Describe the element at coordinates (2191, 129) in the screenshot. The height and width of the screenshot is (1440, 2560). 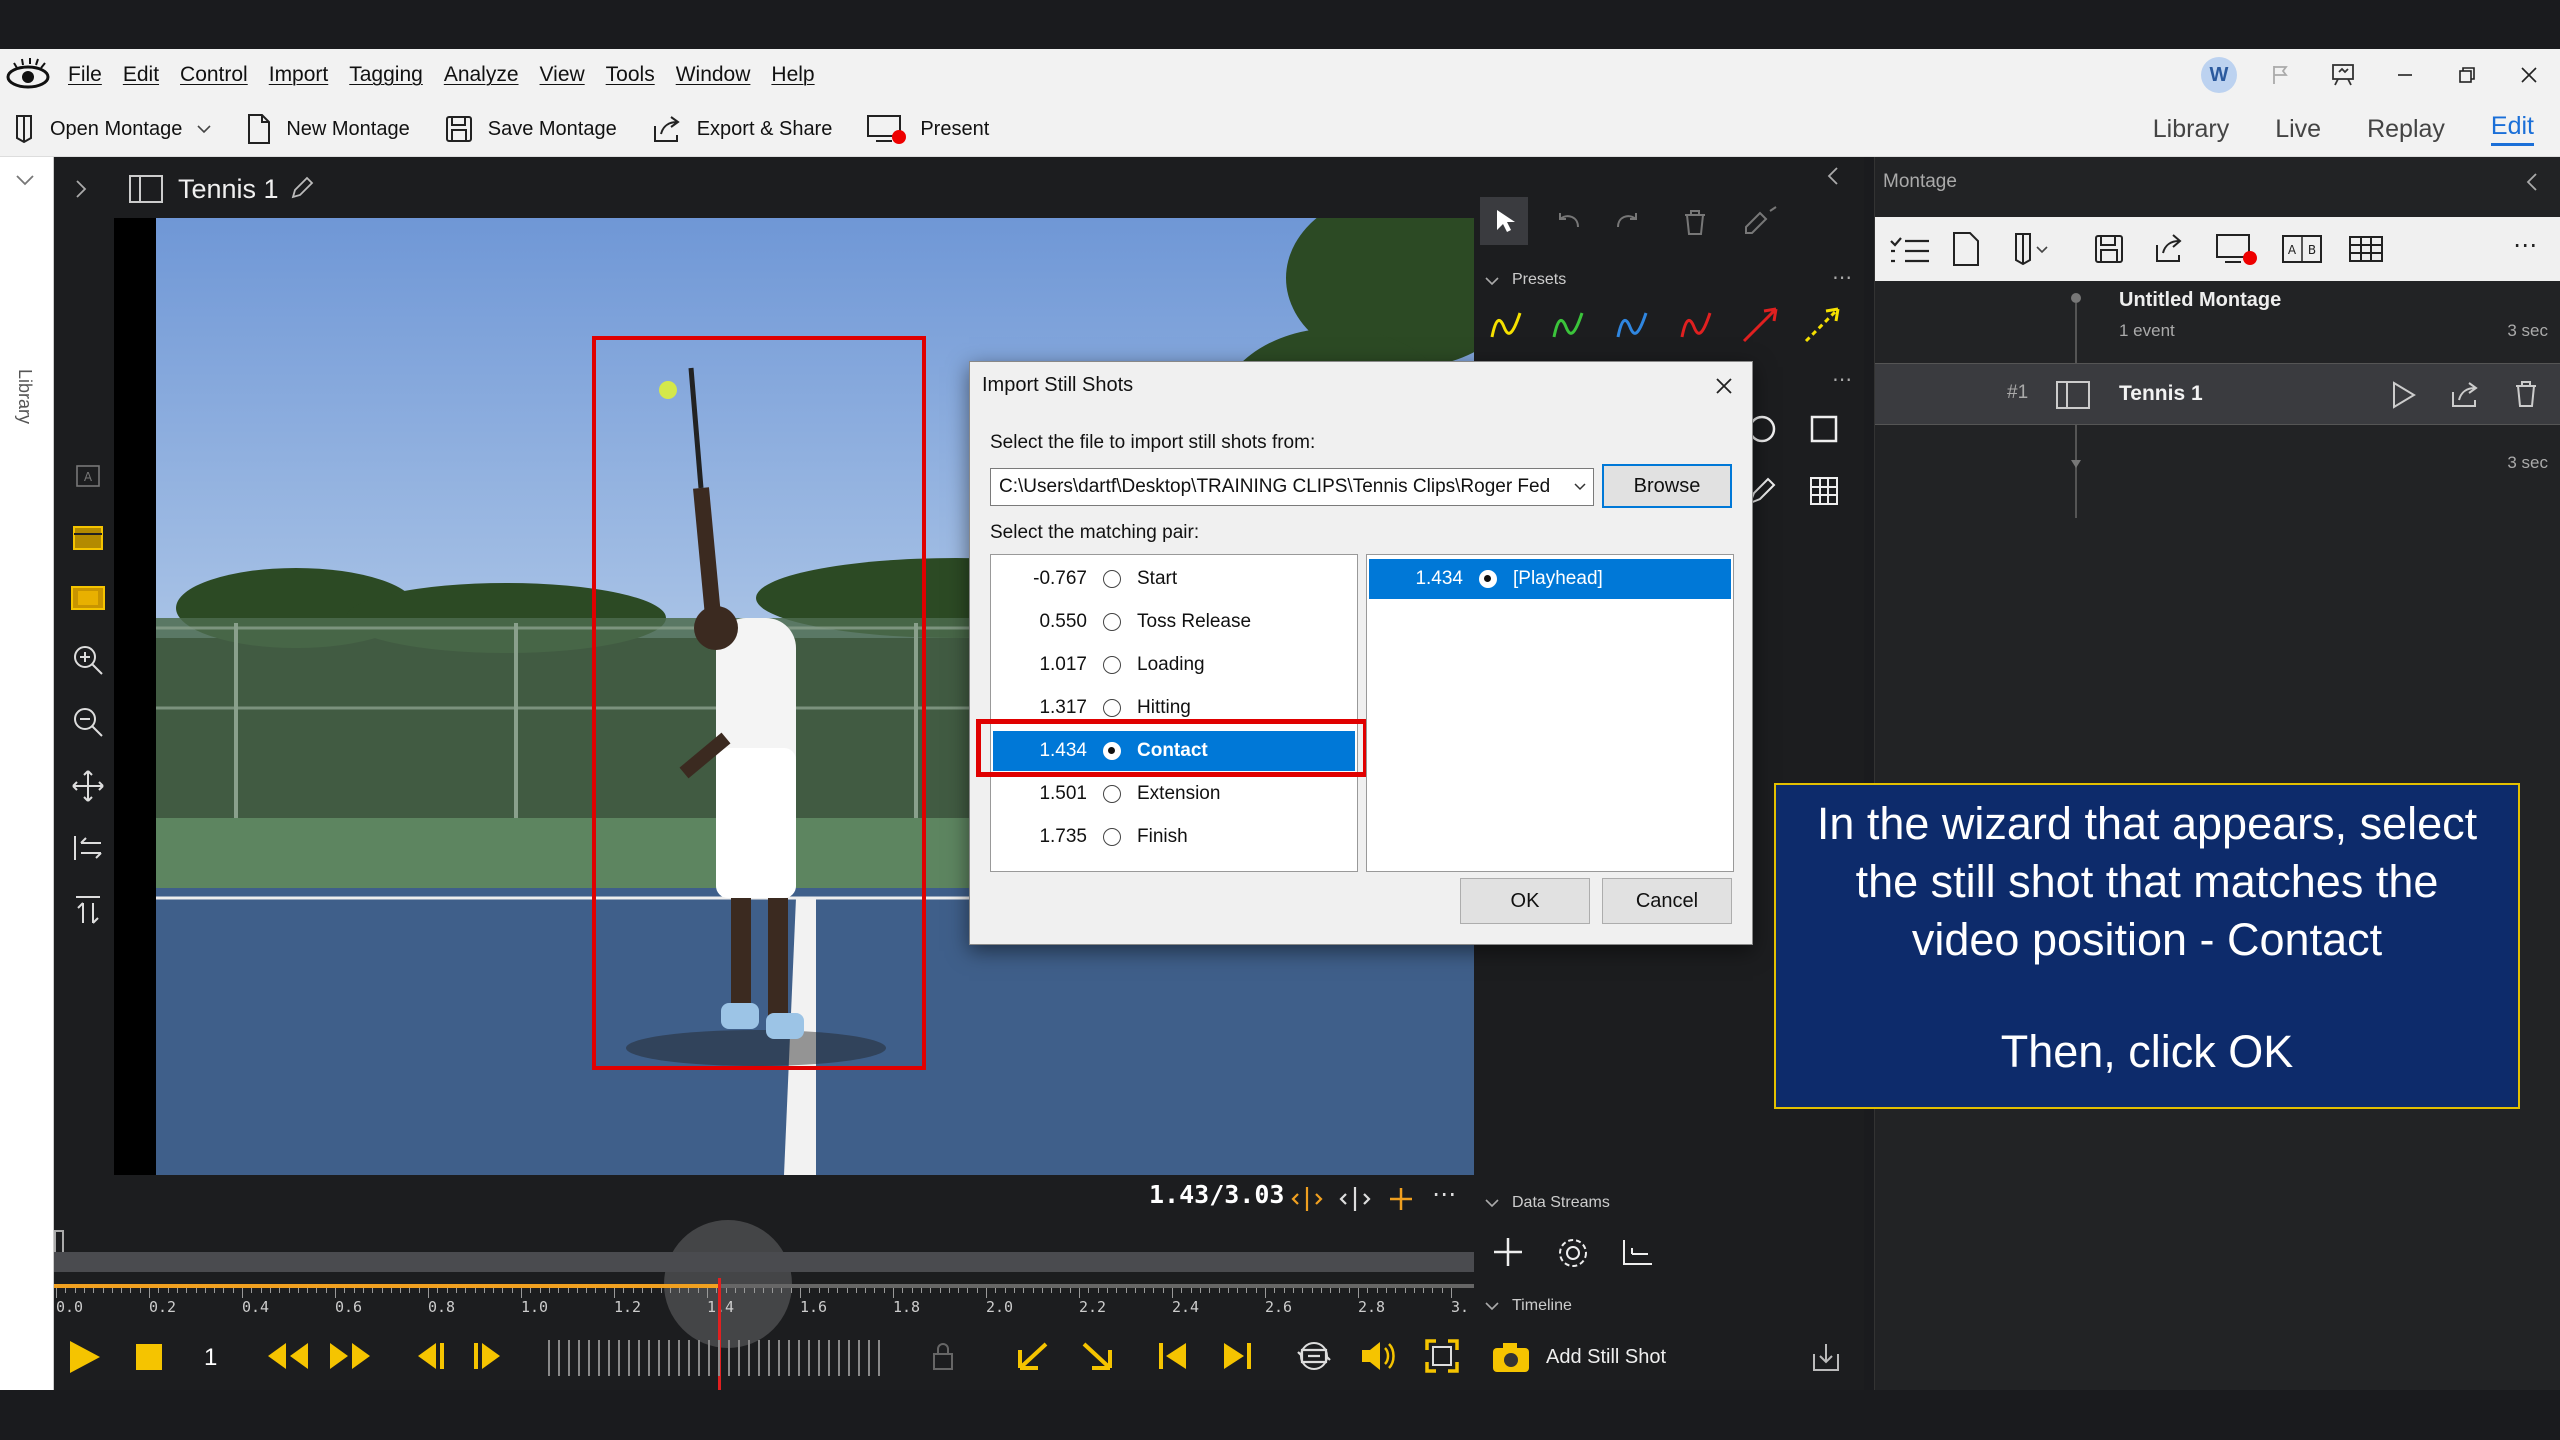
I see `tab-library: Library` at that location.